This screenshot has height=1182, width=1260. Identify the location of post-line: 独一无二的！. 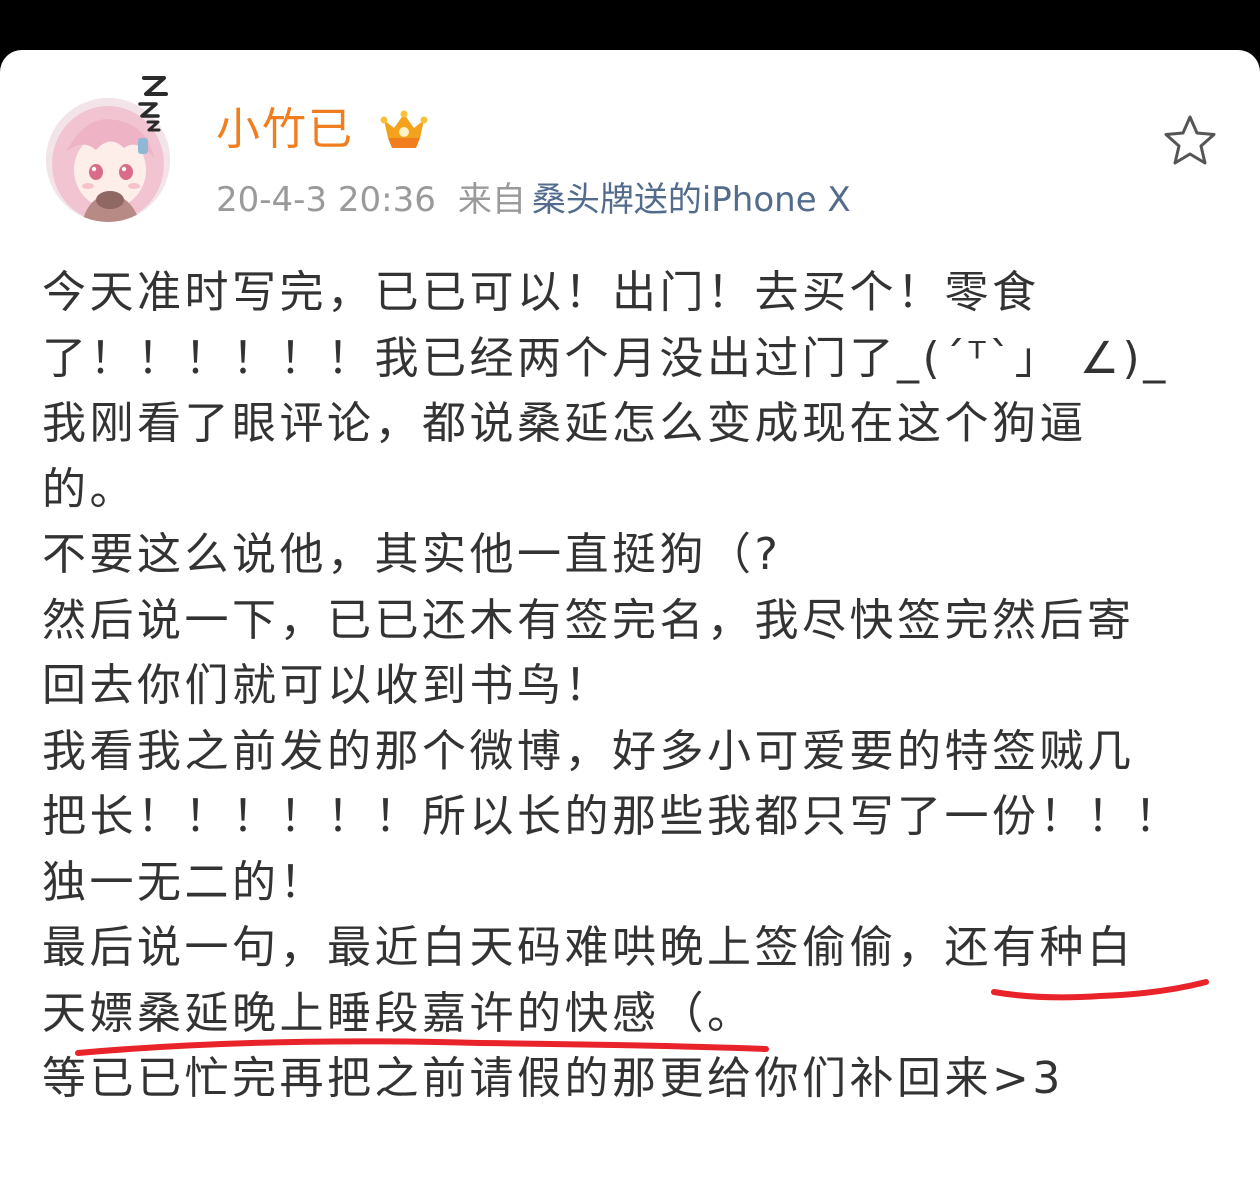
(184, 882).